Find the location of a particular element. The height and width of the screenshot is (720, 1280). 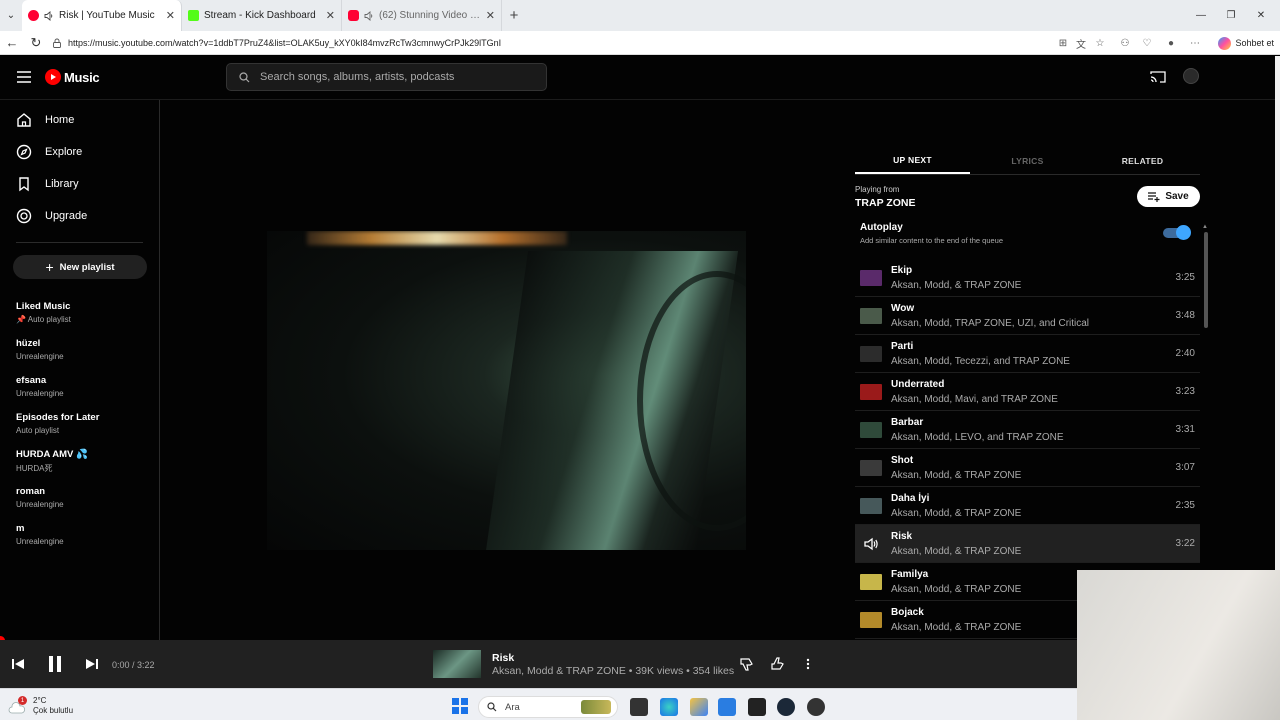

account-avatar is located at coordinates (1191, 76).